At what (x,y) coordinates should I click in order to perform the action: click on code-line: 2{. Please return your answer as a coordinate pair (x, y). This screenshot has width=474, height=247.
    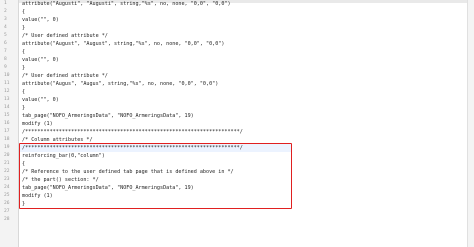
    Looking at the image, I should click on (237, 12).